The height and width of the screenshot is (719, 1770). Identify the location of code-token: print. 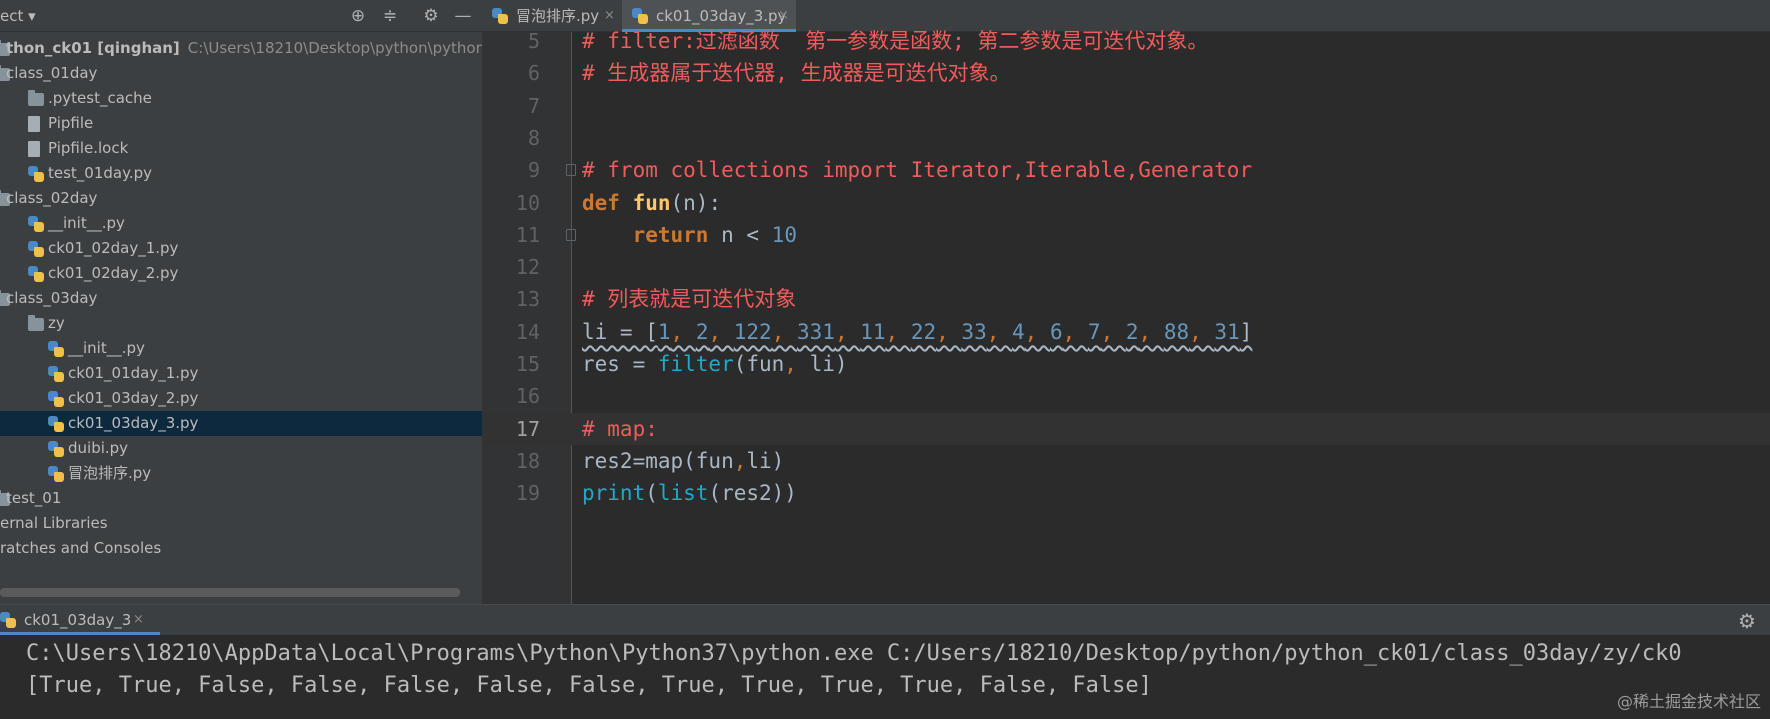
(614, 493).